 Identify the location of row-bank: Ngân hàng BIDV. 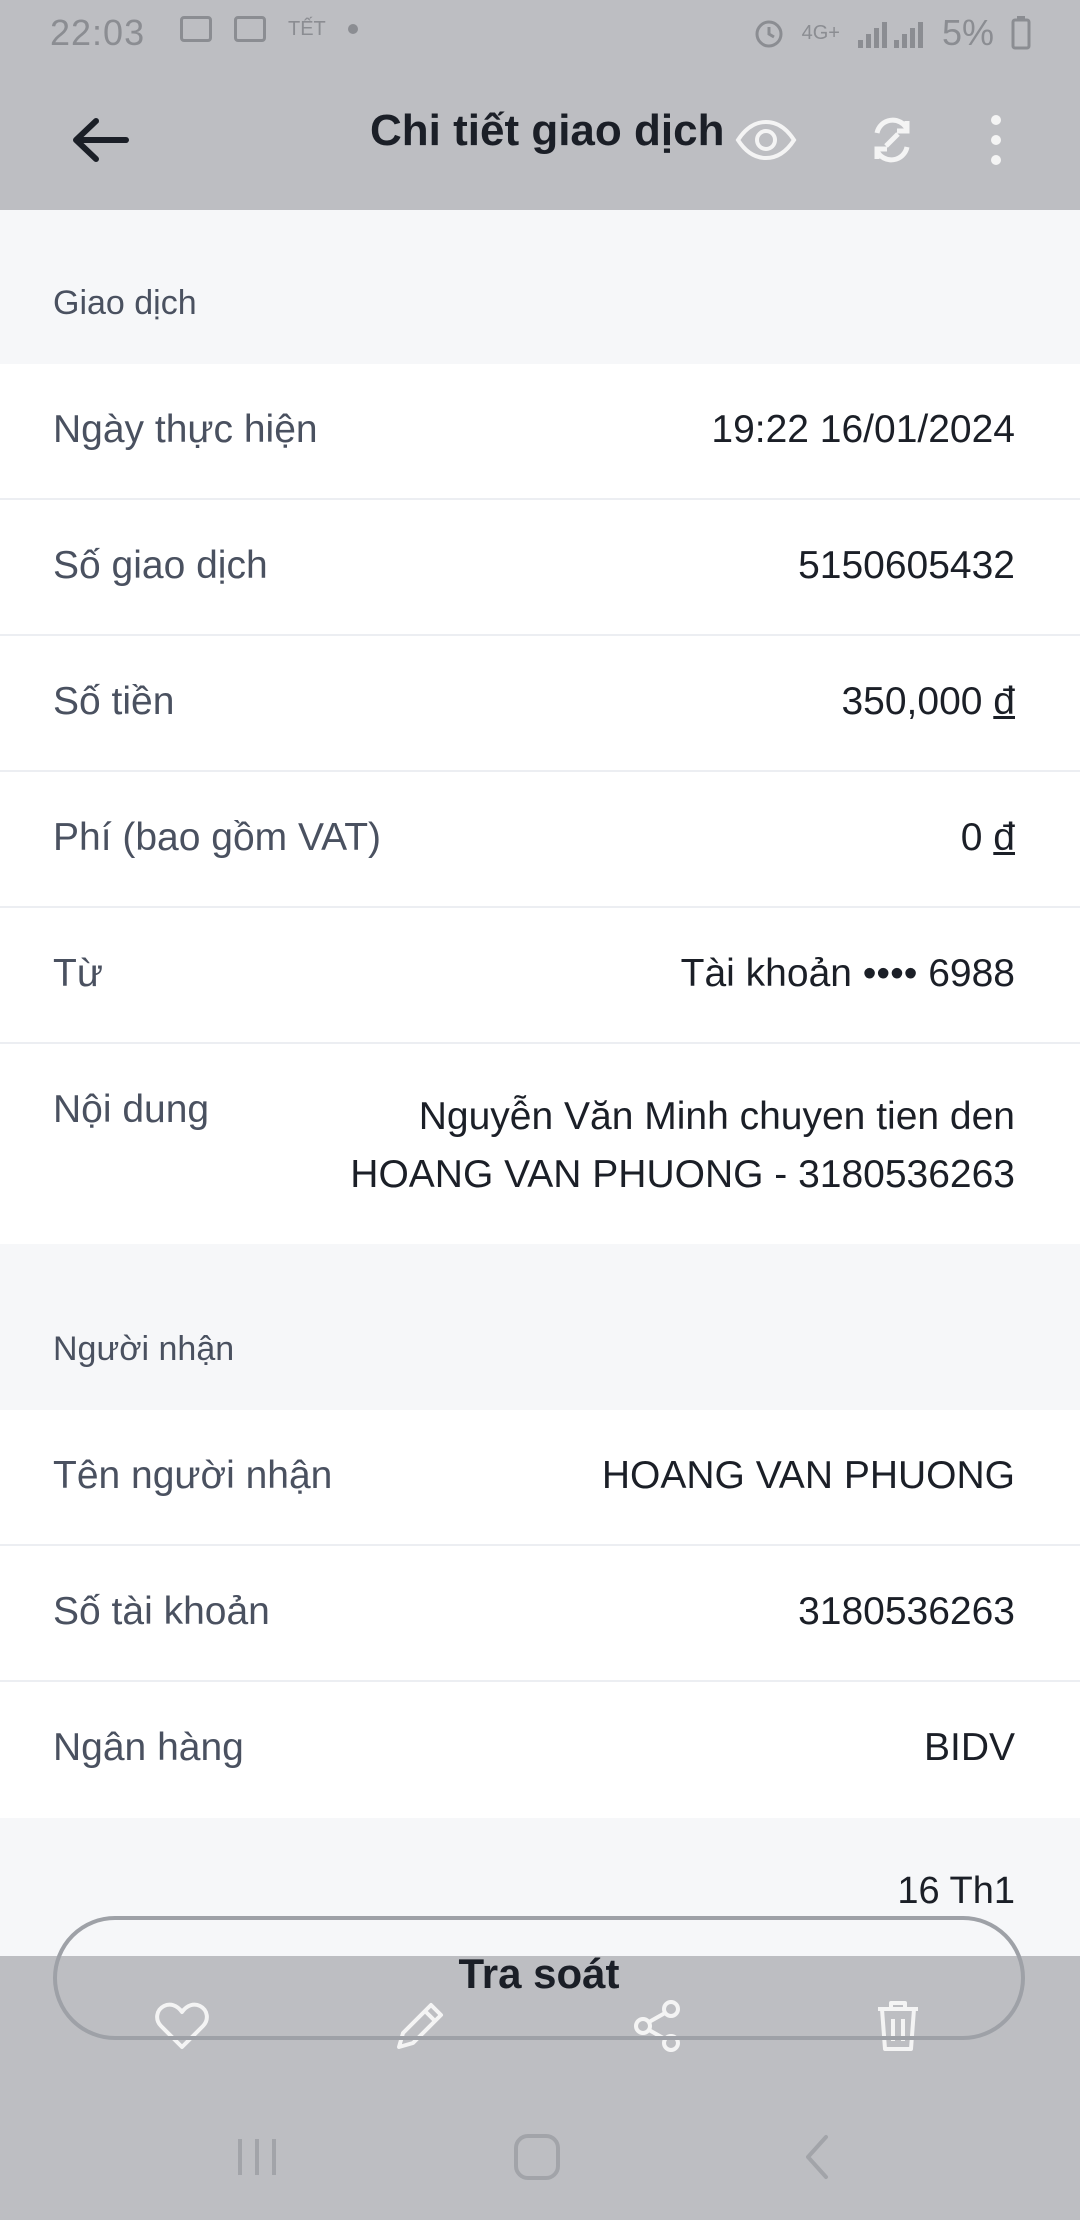
(540, 1750).